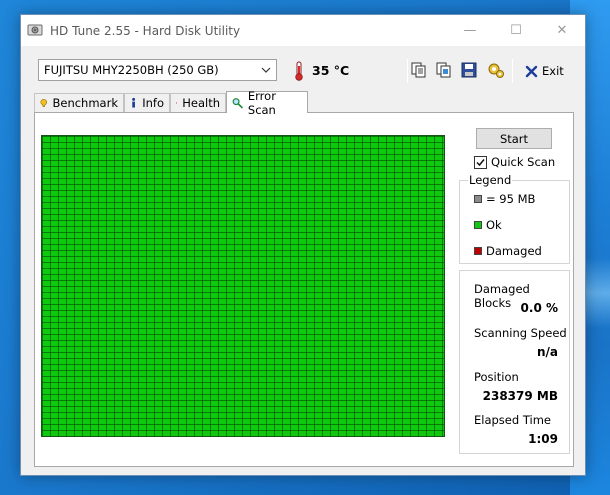  What do you see at coordinates (237, 102) in the screenshot?
I see `magnifier-icon` at bounding box center [237, 102].